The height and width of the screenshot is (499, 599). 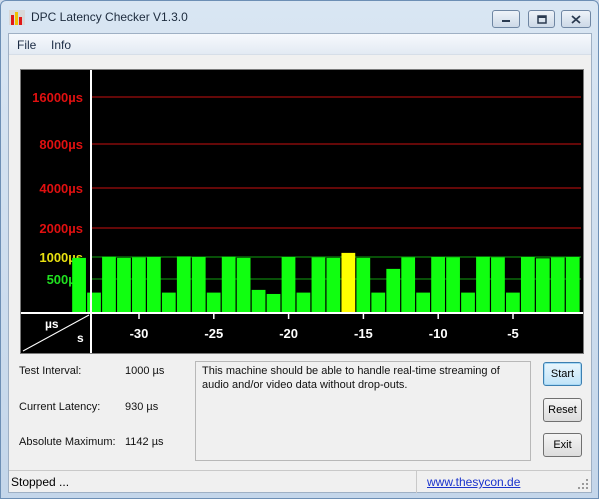 I want to click on window-title: DPC Latency Checker V1.3.0, so click(x=109, y=17).